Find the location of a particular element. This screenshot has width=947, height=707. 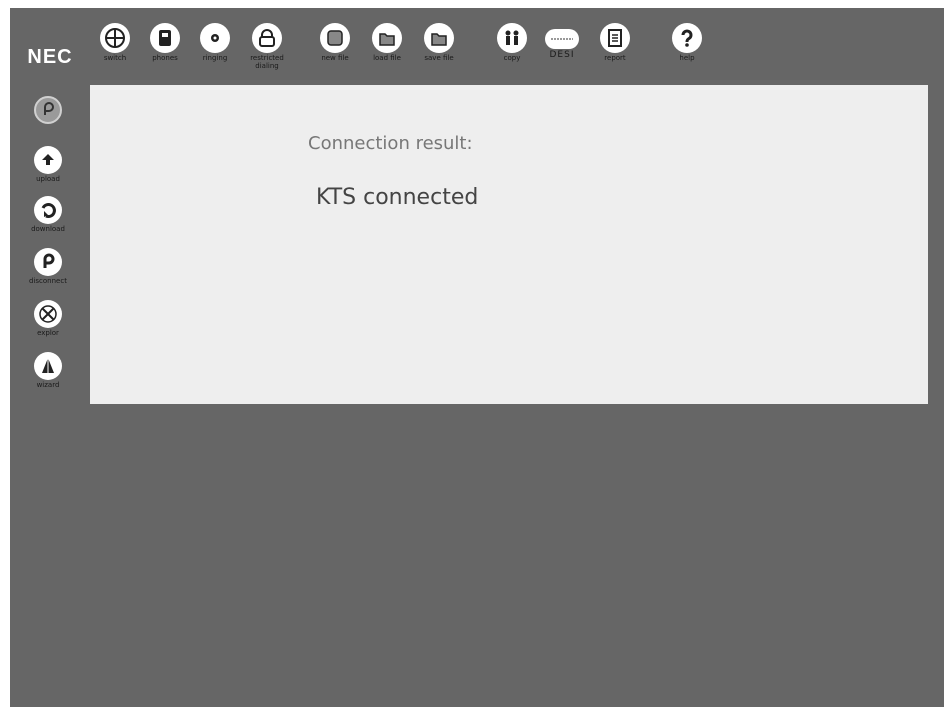

sidebar-label: upload is located at coordinates (48, 179).